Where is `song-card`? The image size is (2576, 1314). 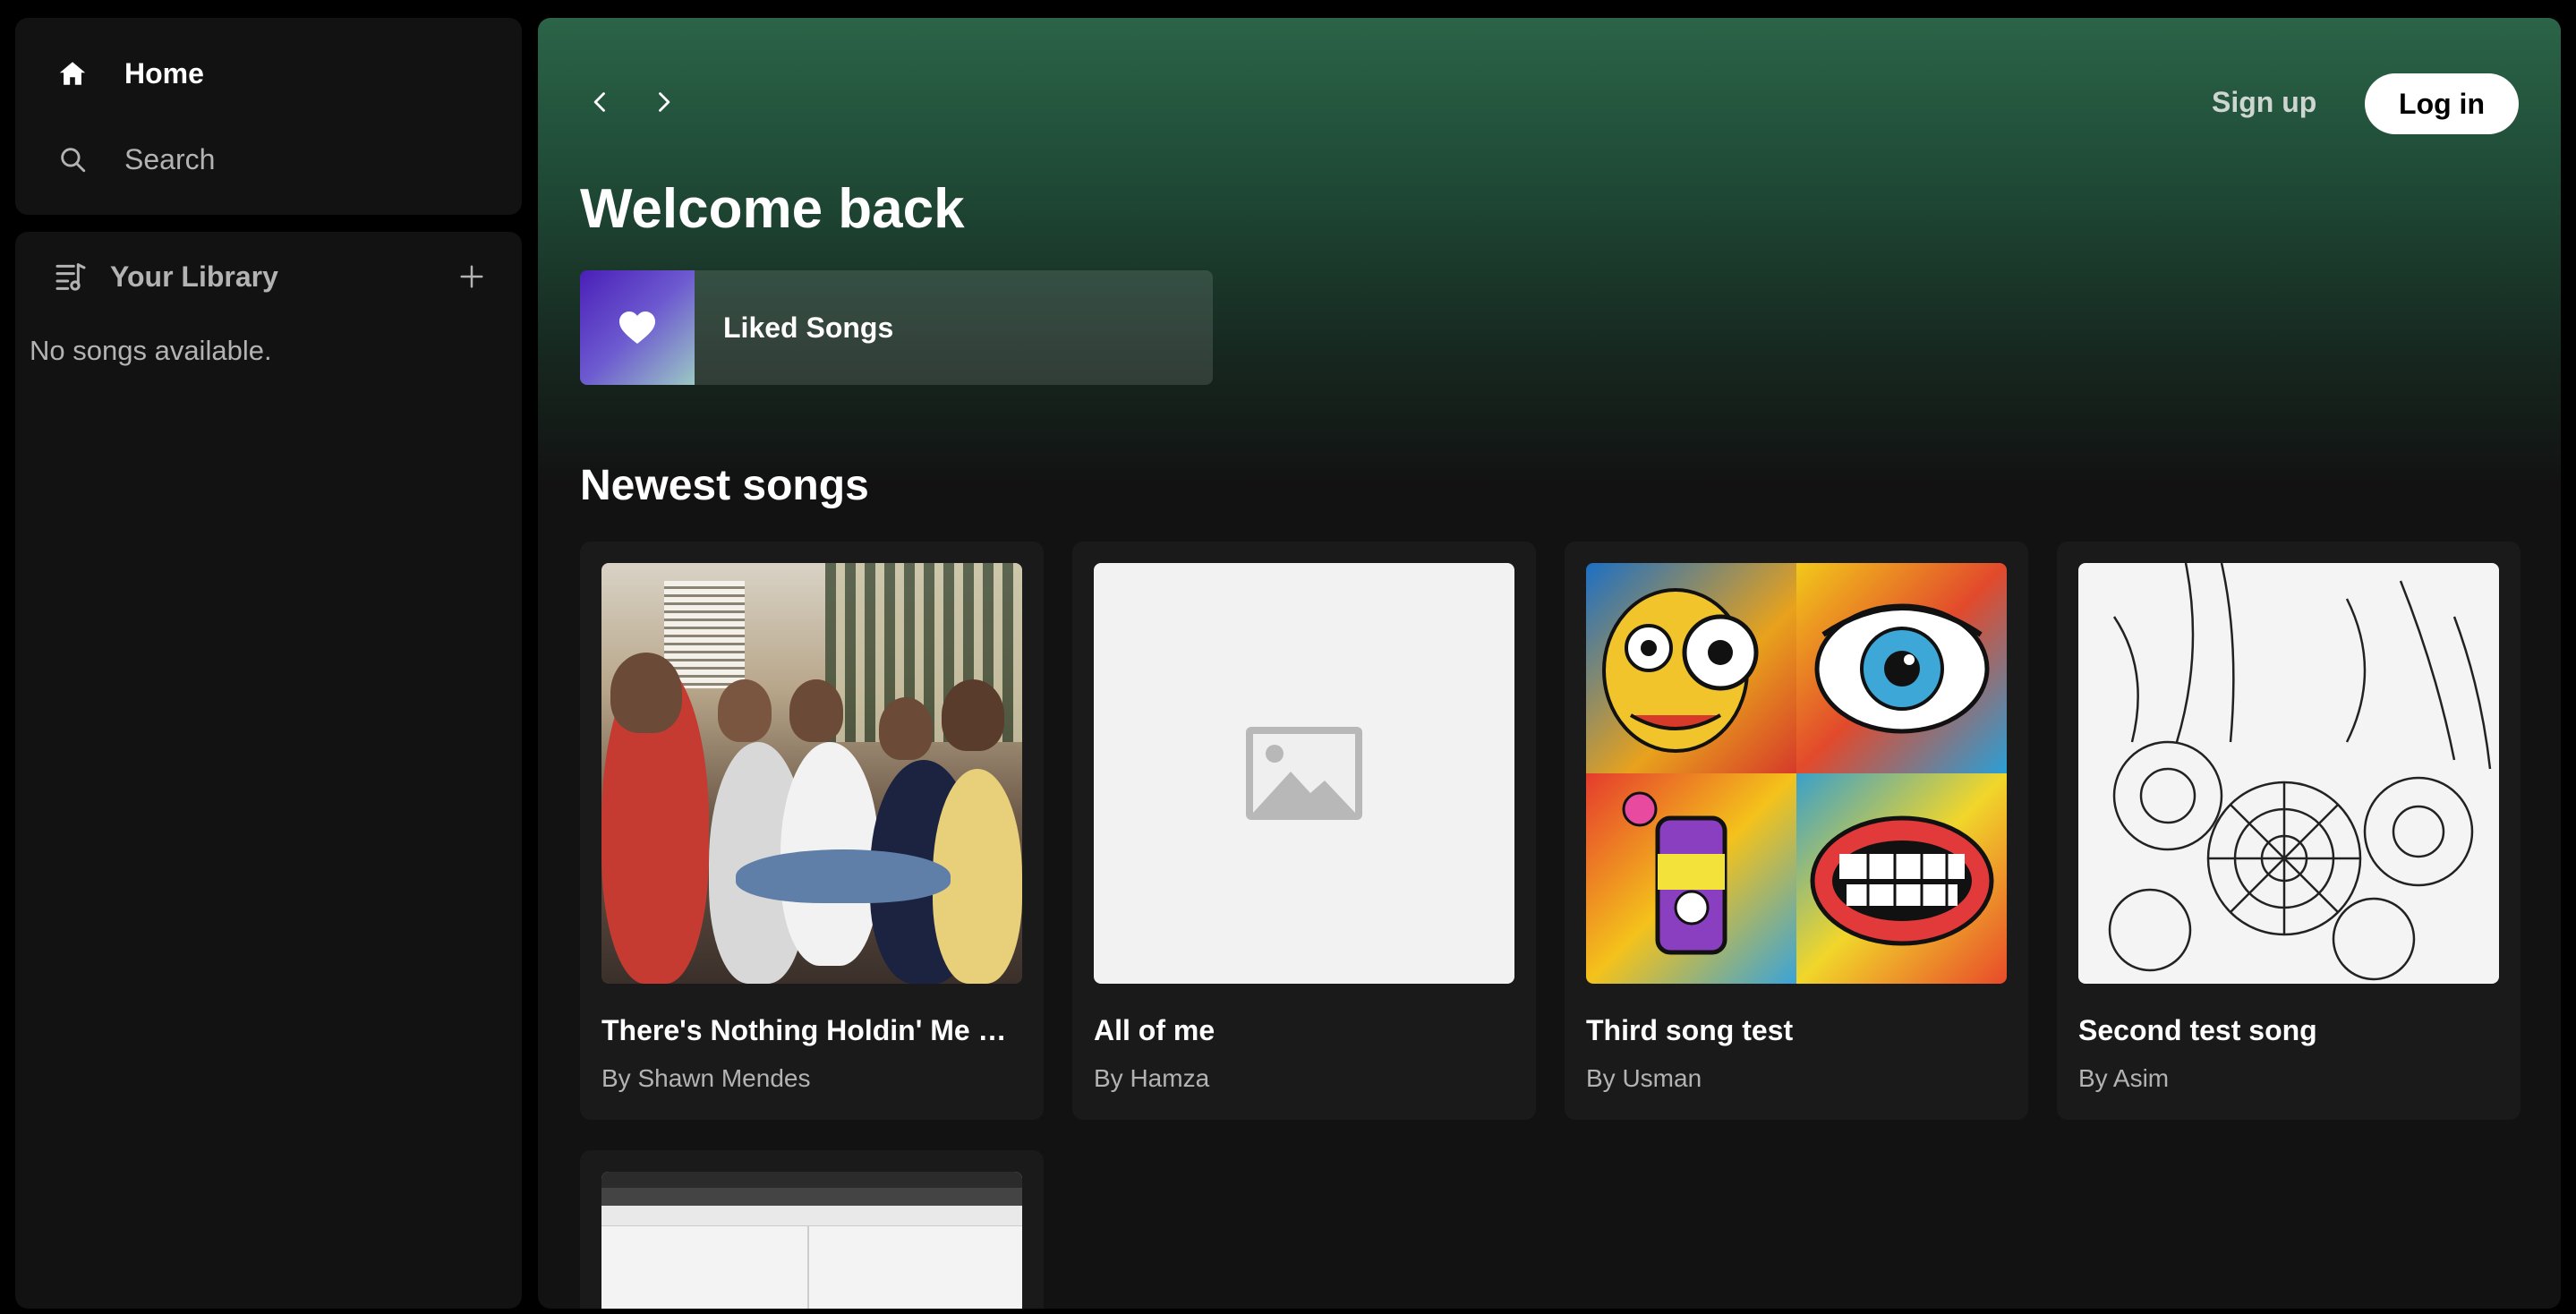 song-card is located at coordinates (812, 1229).